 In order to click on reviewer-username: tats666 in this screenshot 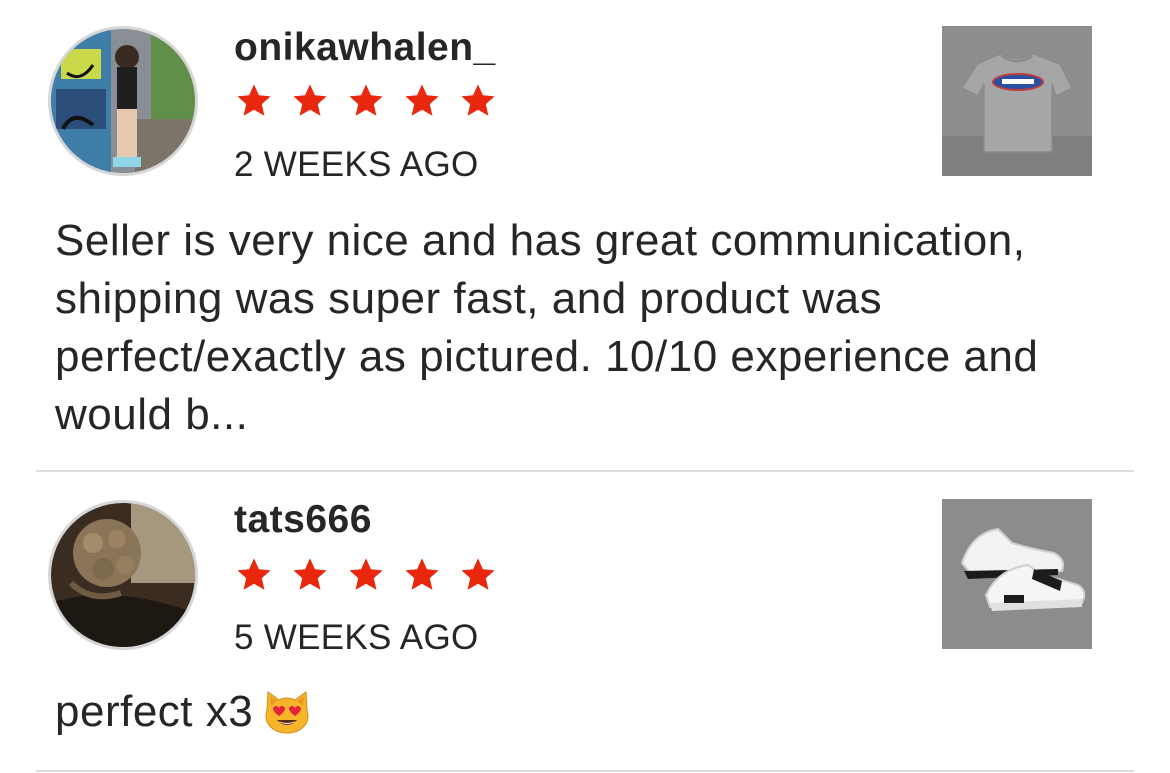, I will do `click(303, 519)`.